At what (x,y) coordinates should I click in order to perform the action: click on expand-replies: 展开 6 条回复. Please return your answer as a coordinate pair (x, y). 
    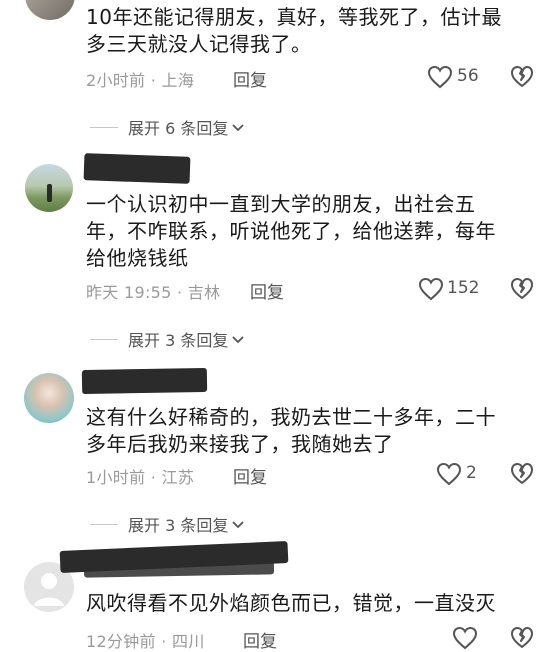
    Looking at the image, I should click on (168, 127).